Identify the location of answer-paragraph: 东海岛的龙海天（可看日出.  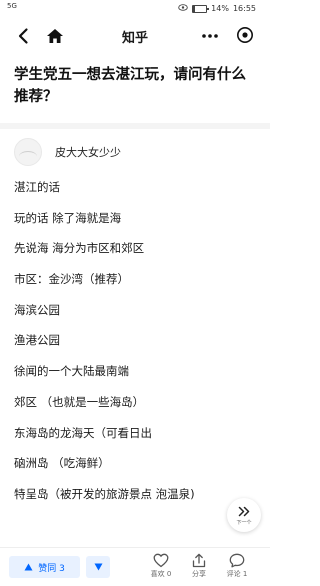
(83, 432).